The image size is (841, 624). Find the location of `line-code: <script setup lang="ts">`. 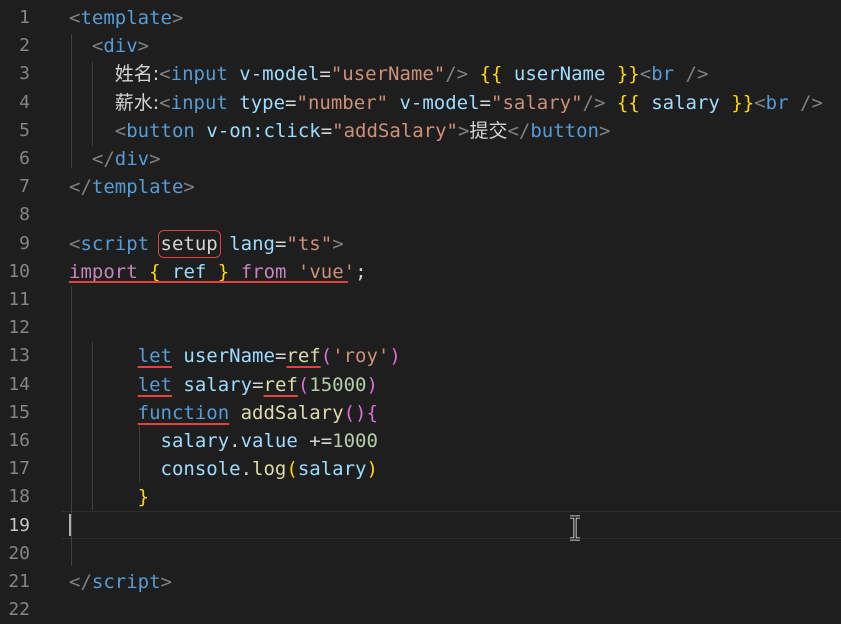

line-code: <script setup lang="ts"> is located at coordinates (206, 243).